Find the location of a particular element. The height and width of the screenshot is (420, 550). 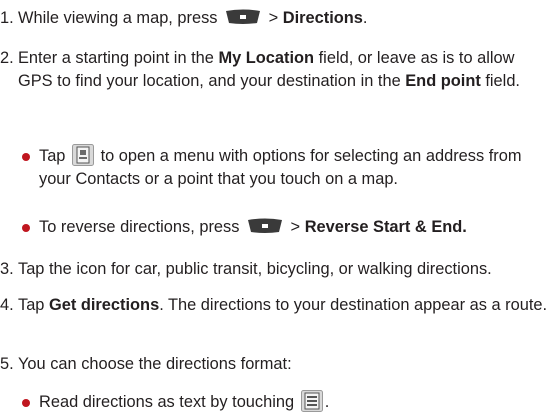

list-view-icon is located at coordinates (311, 400).